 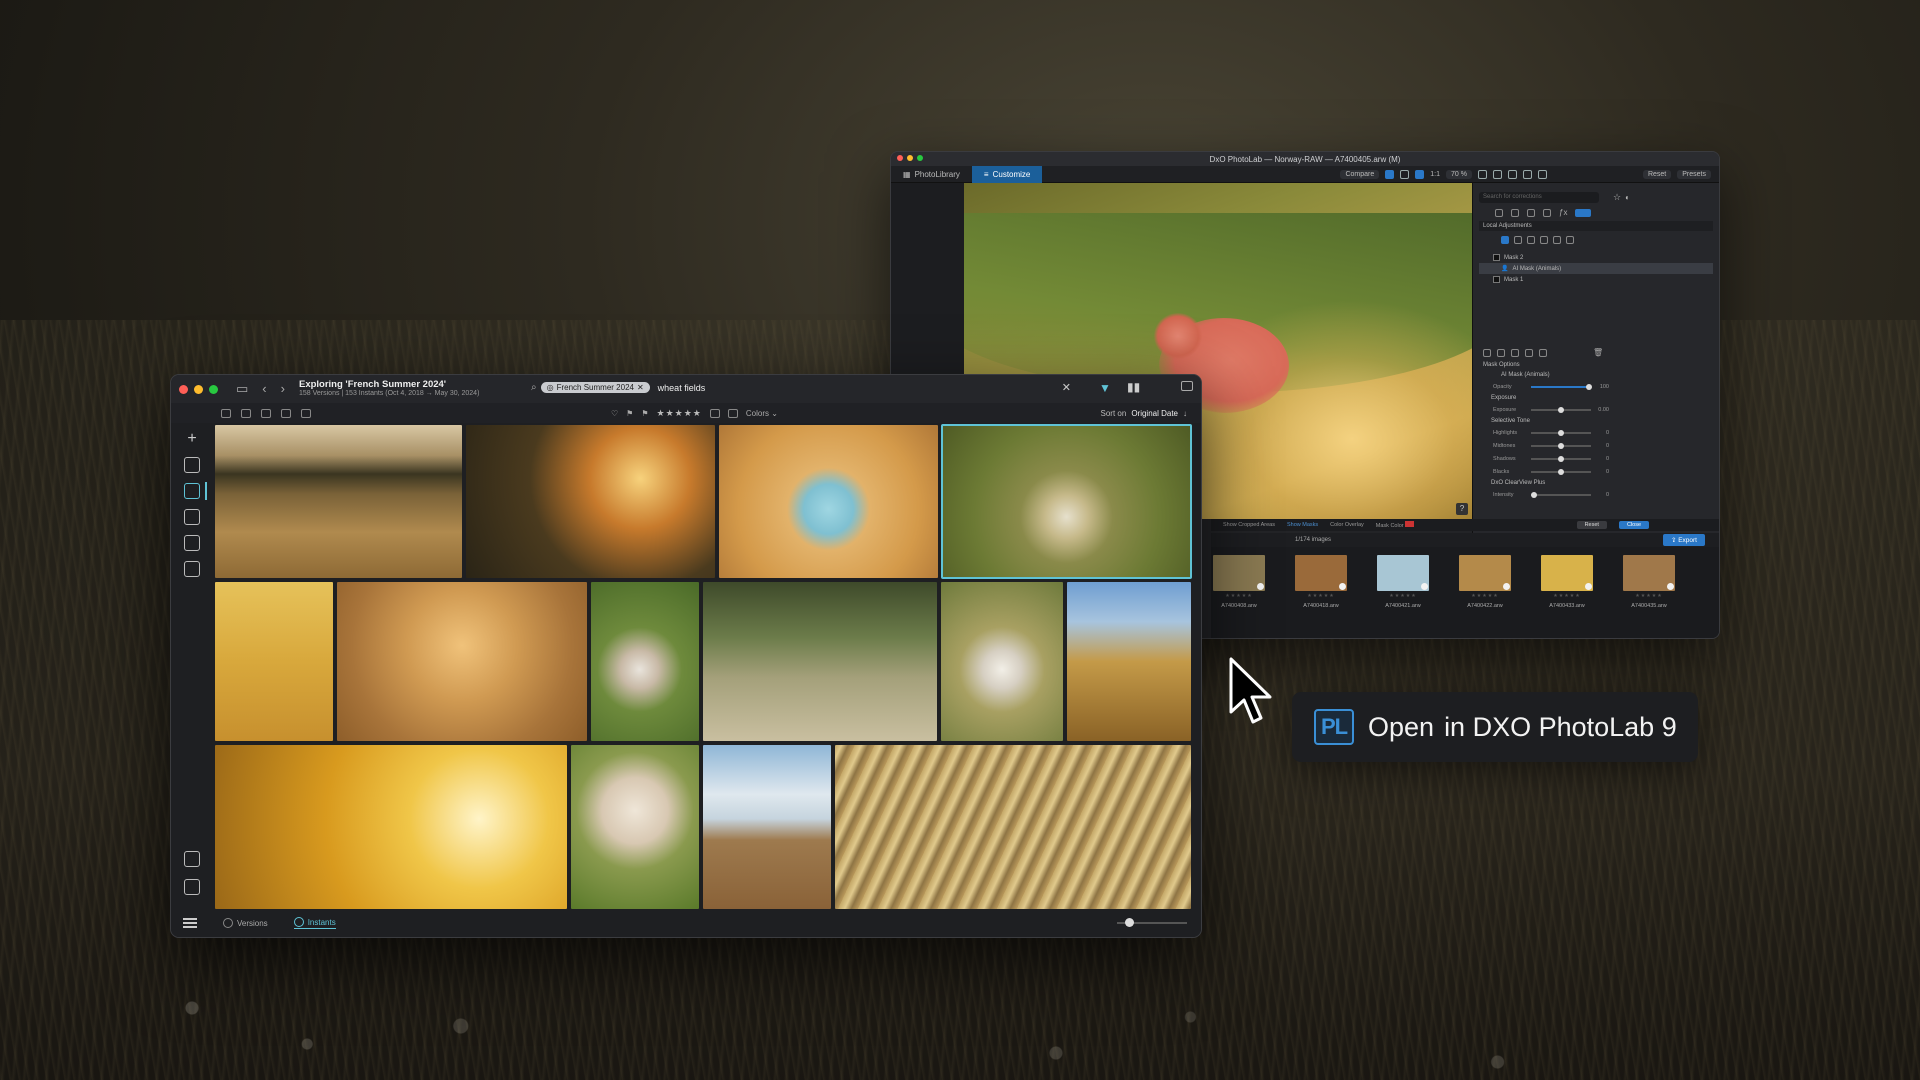 What do you see at coordinates (264, 389) in the screenshot?
I see `back-icon: ‹` at bounding box center [264, 389].